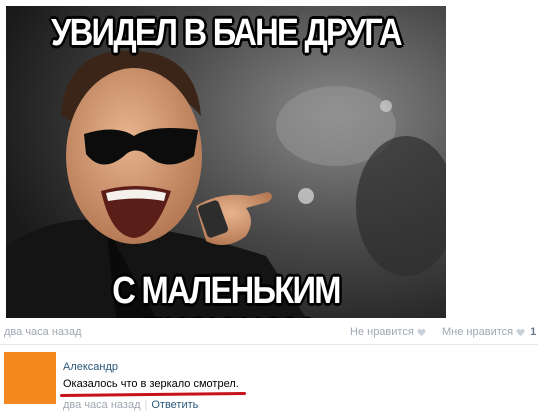  I want to click on dislike-button: Не нравится, so click(388, 332).